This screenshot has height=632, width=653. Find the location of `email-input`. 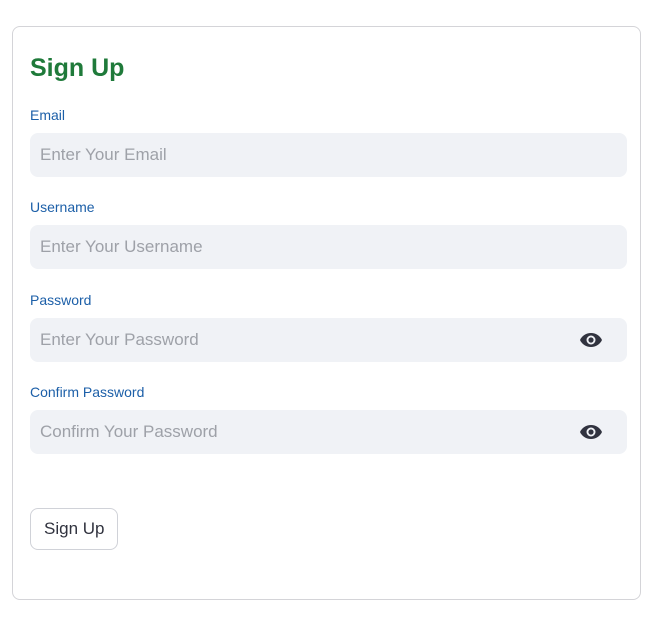

email-input is located at coordinates (328, 155).